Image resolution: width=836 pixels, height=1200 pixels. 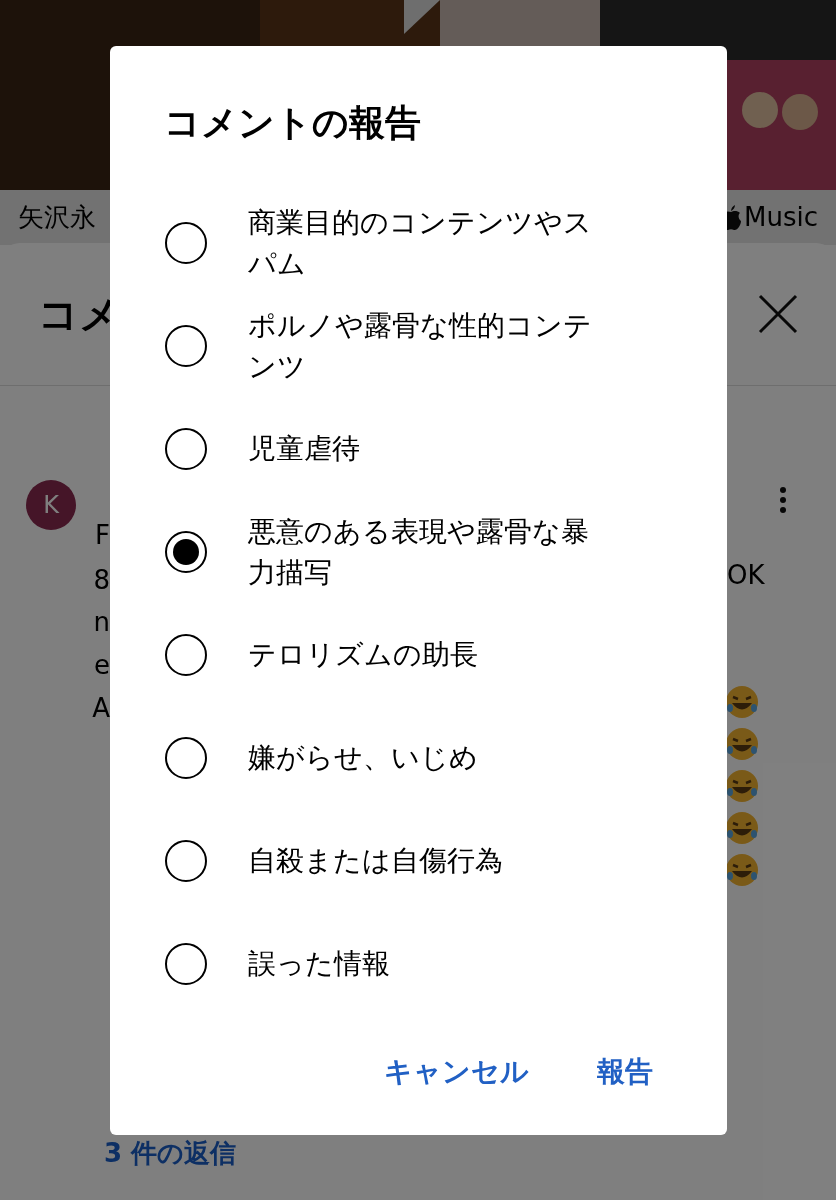 What do you see at coordinates (376, 861) in the screenshot?
I see `option-label: 自殺または自傷行為` at bounding box center [376, 861].